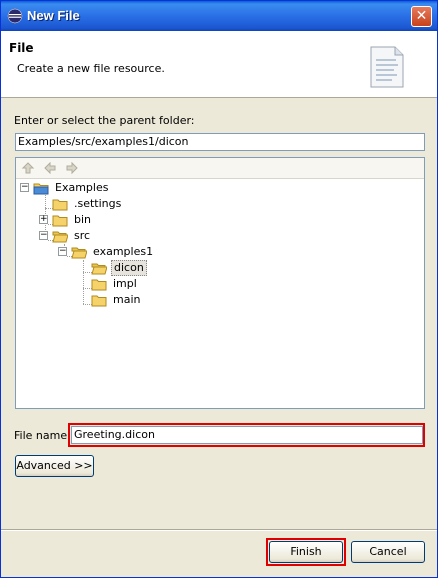  I want to click on file-name-label: File name:, so click(42, 435).